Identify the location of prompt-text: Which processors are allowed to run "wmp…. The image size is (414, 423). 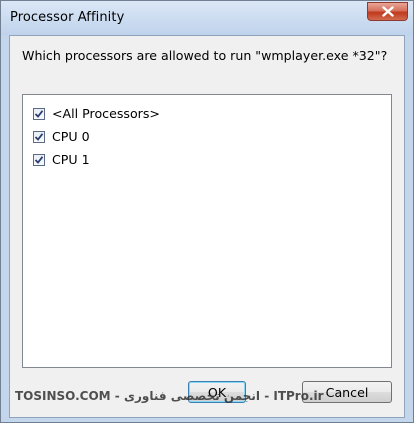
(205, 55).